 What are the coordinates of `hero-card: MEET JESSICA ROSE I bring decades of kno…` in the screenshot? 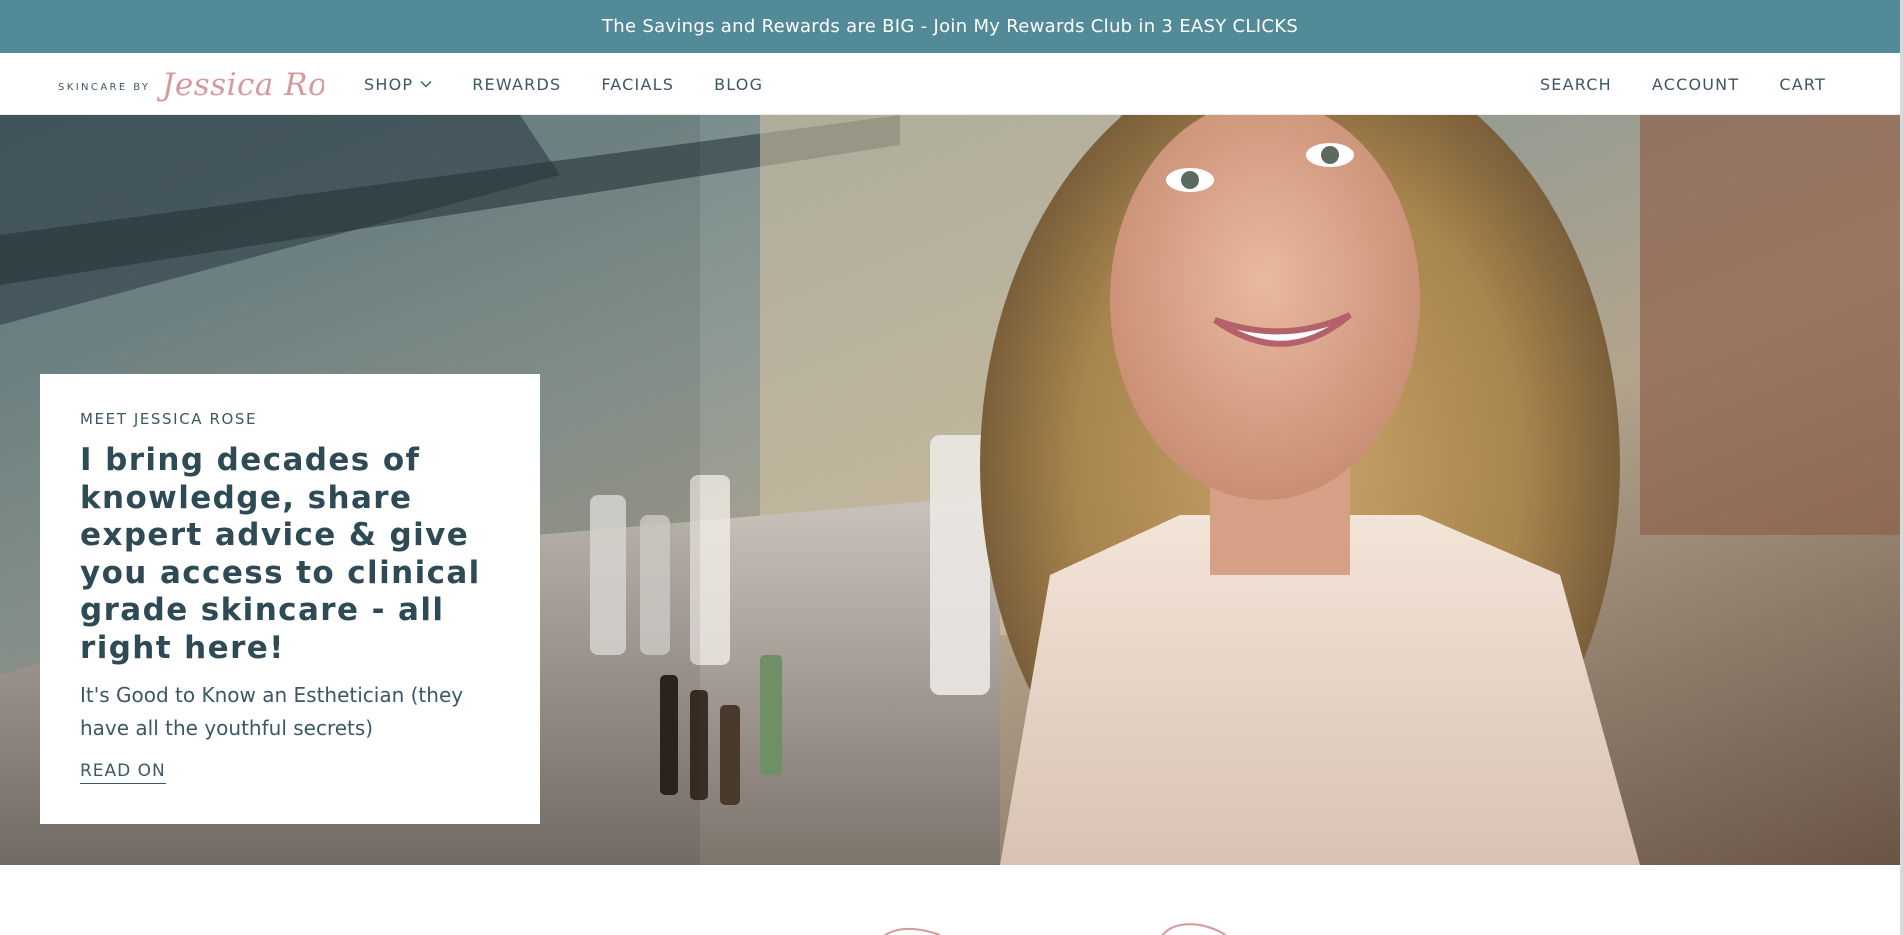 It's located at (290, 599).